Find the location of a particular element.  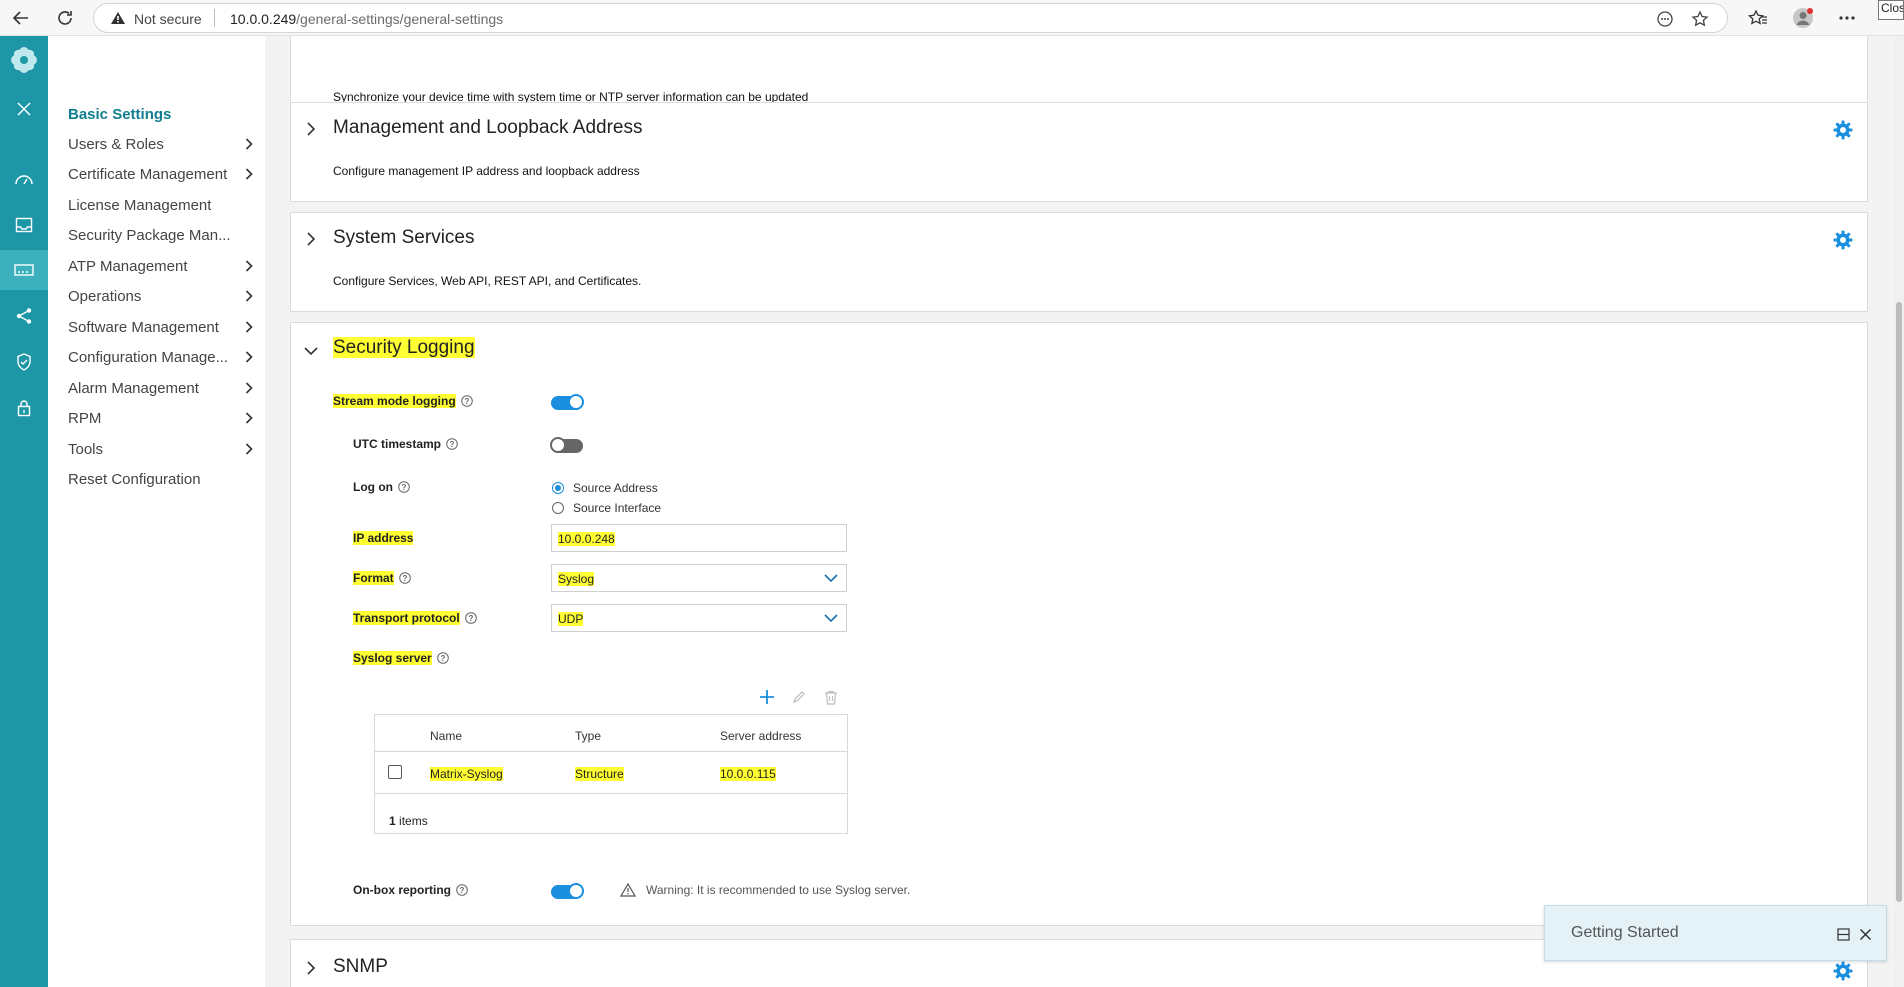

sidenav-item-alarm-management: Alarm Management is located at coordinates (160, 388).